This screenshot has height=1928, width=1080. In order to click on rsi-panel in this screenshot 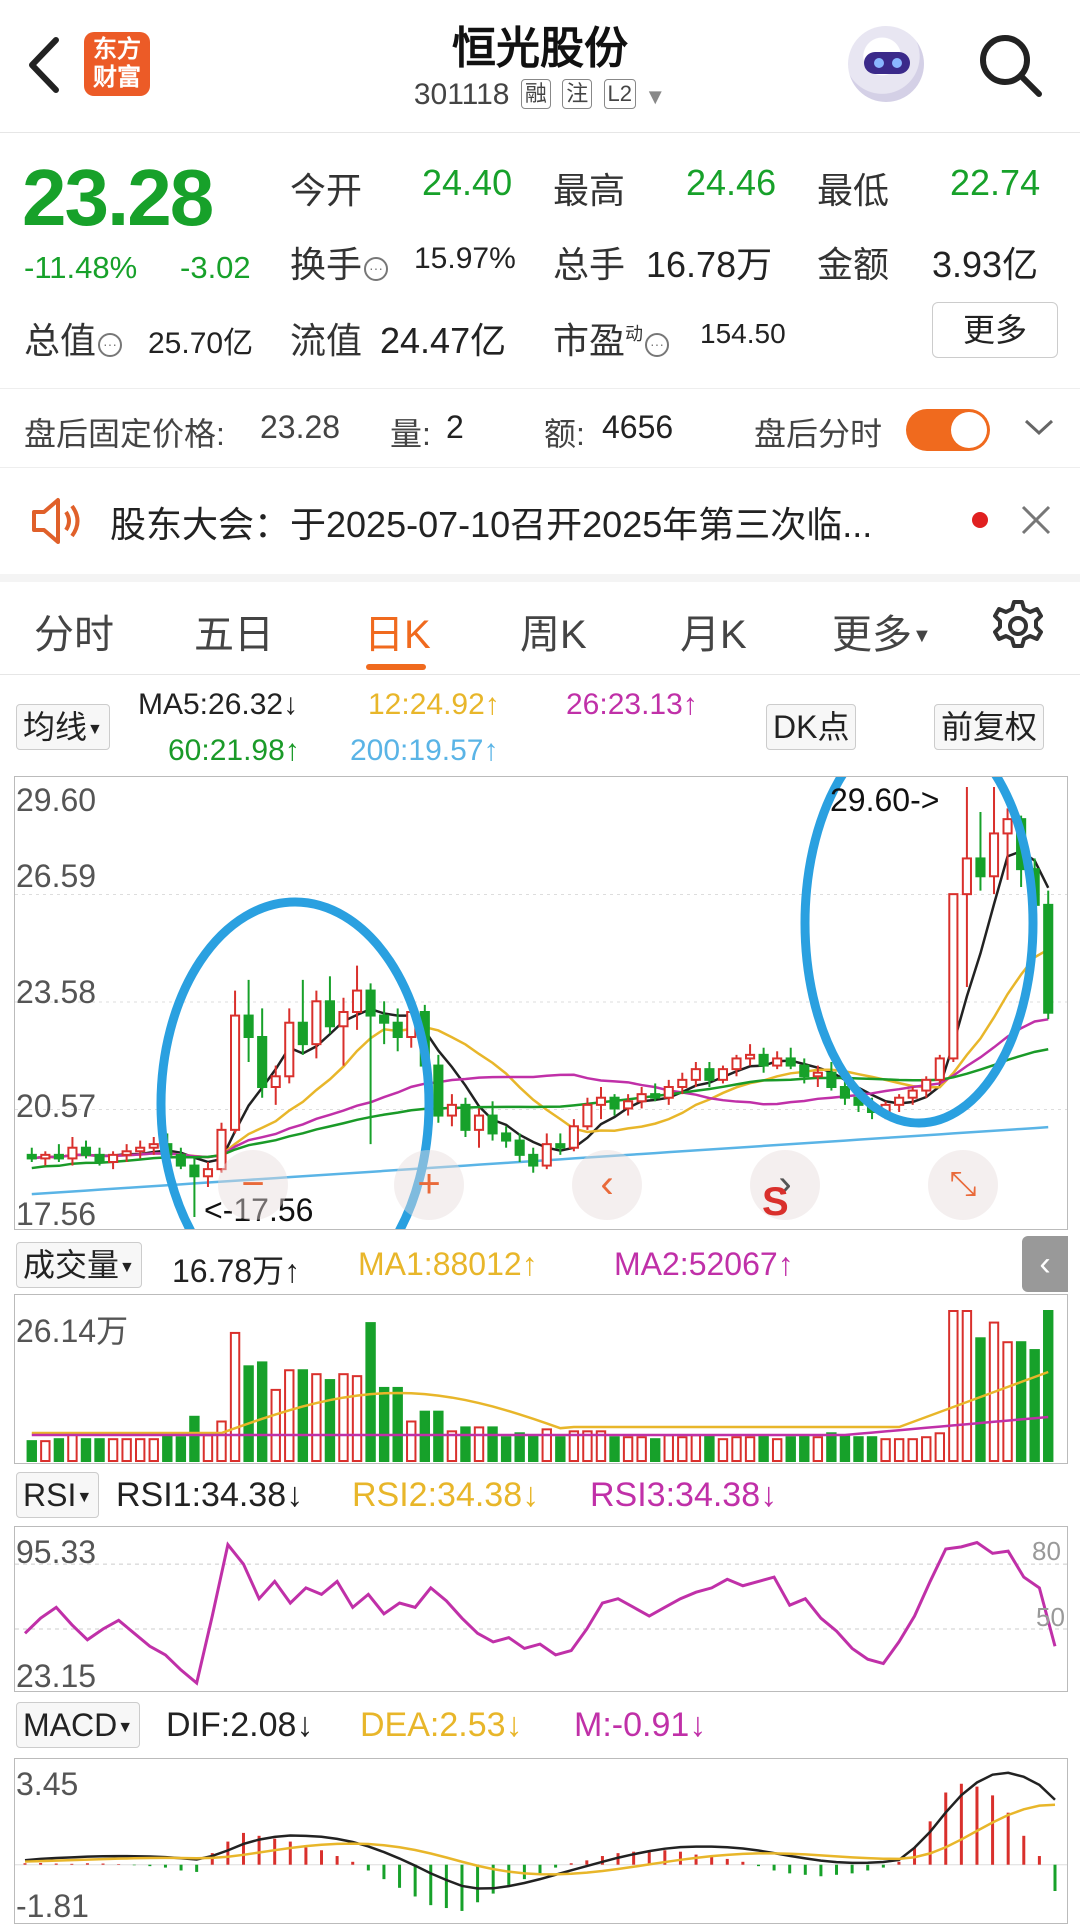, I will do `click(541, 1609)`.